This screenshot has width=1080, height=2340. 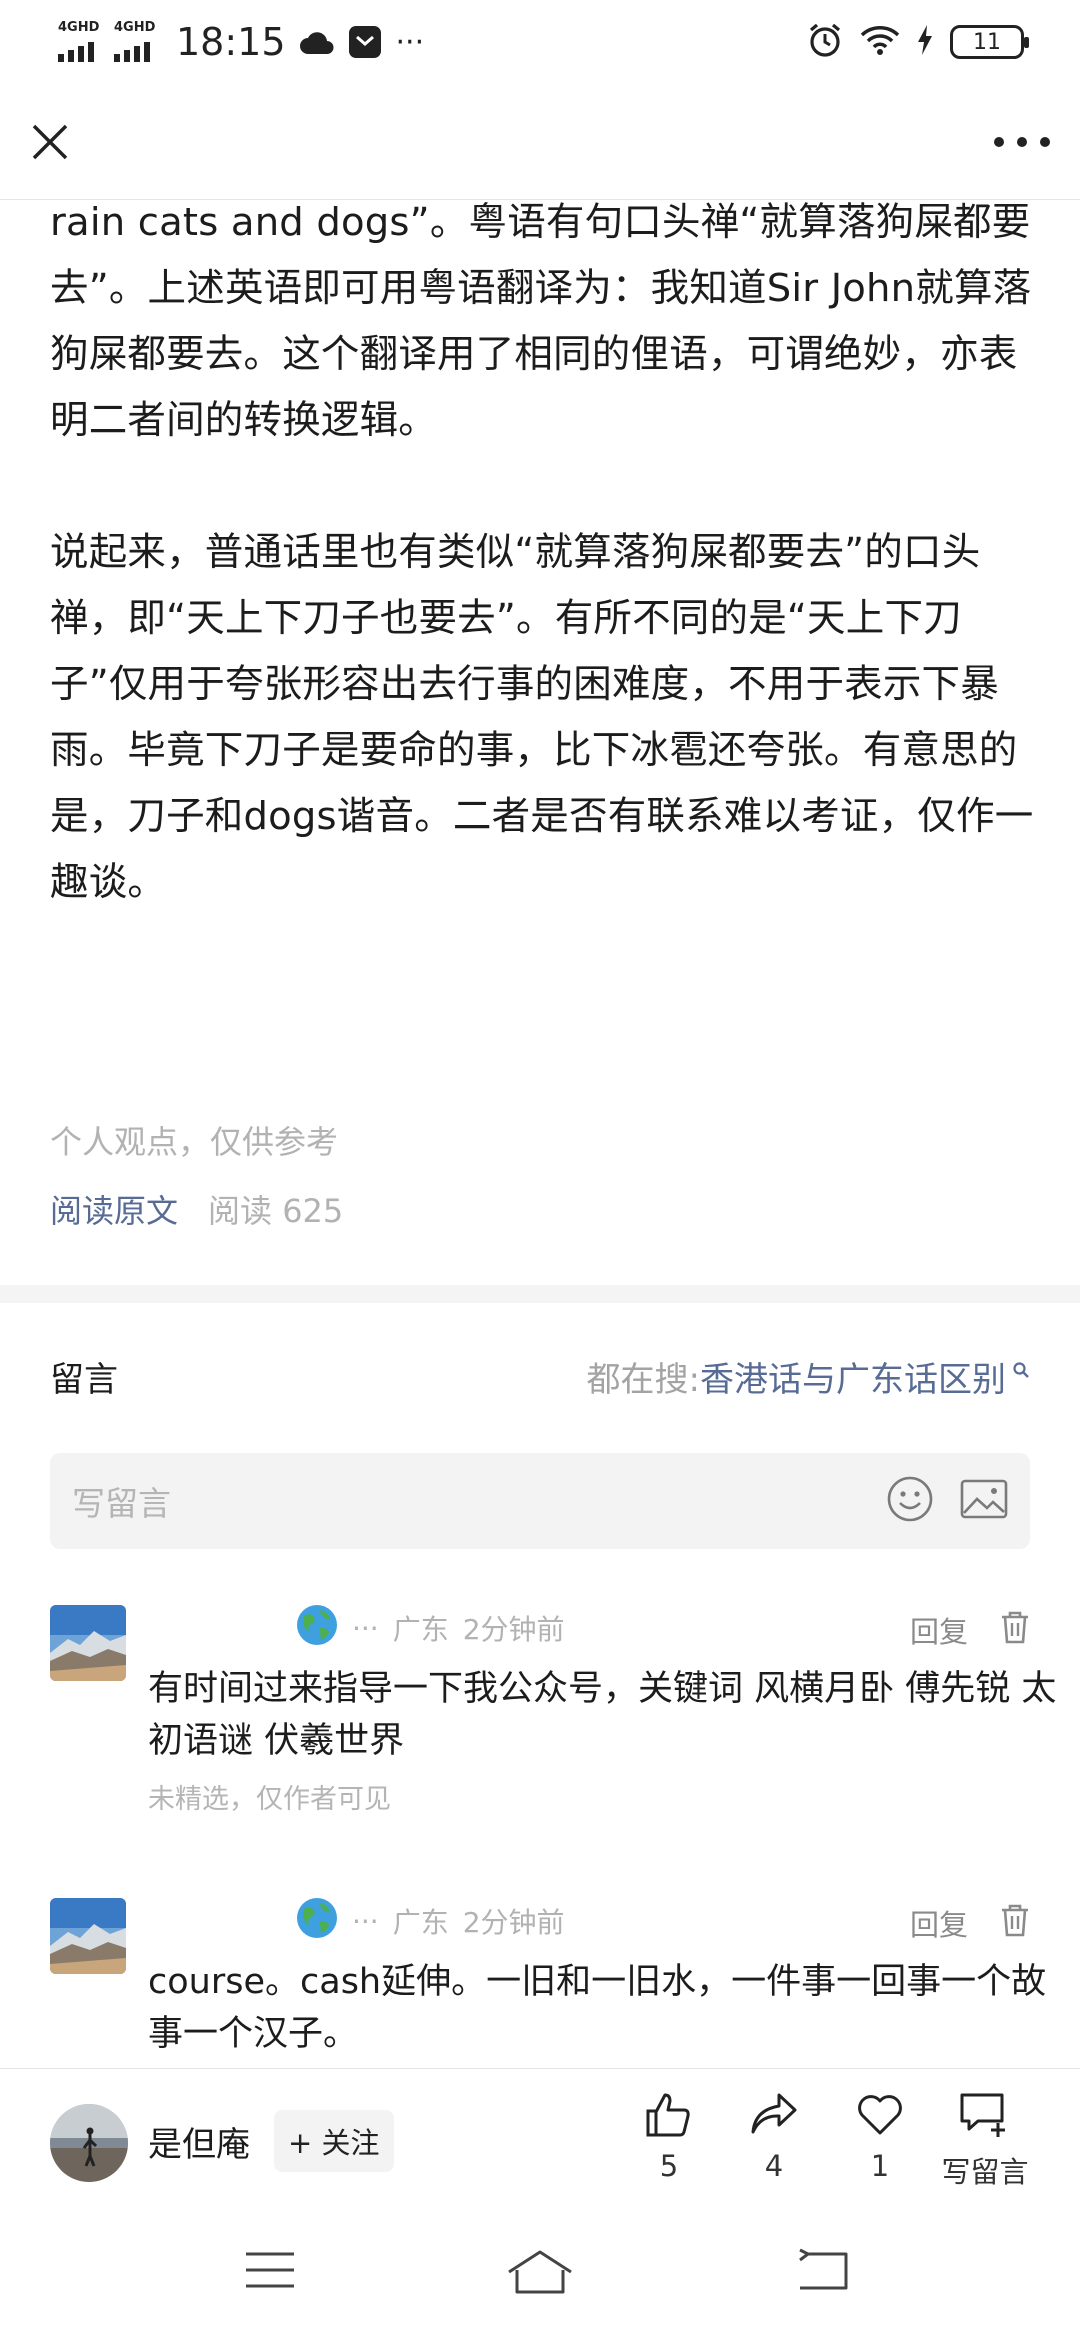 I want to click on write-comment-label: 写留言, so click(x=985, y=2172).